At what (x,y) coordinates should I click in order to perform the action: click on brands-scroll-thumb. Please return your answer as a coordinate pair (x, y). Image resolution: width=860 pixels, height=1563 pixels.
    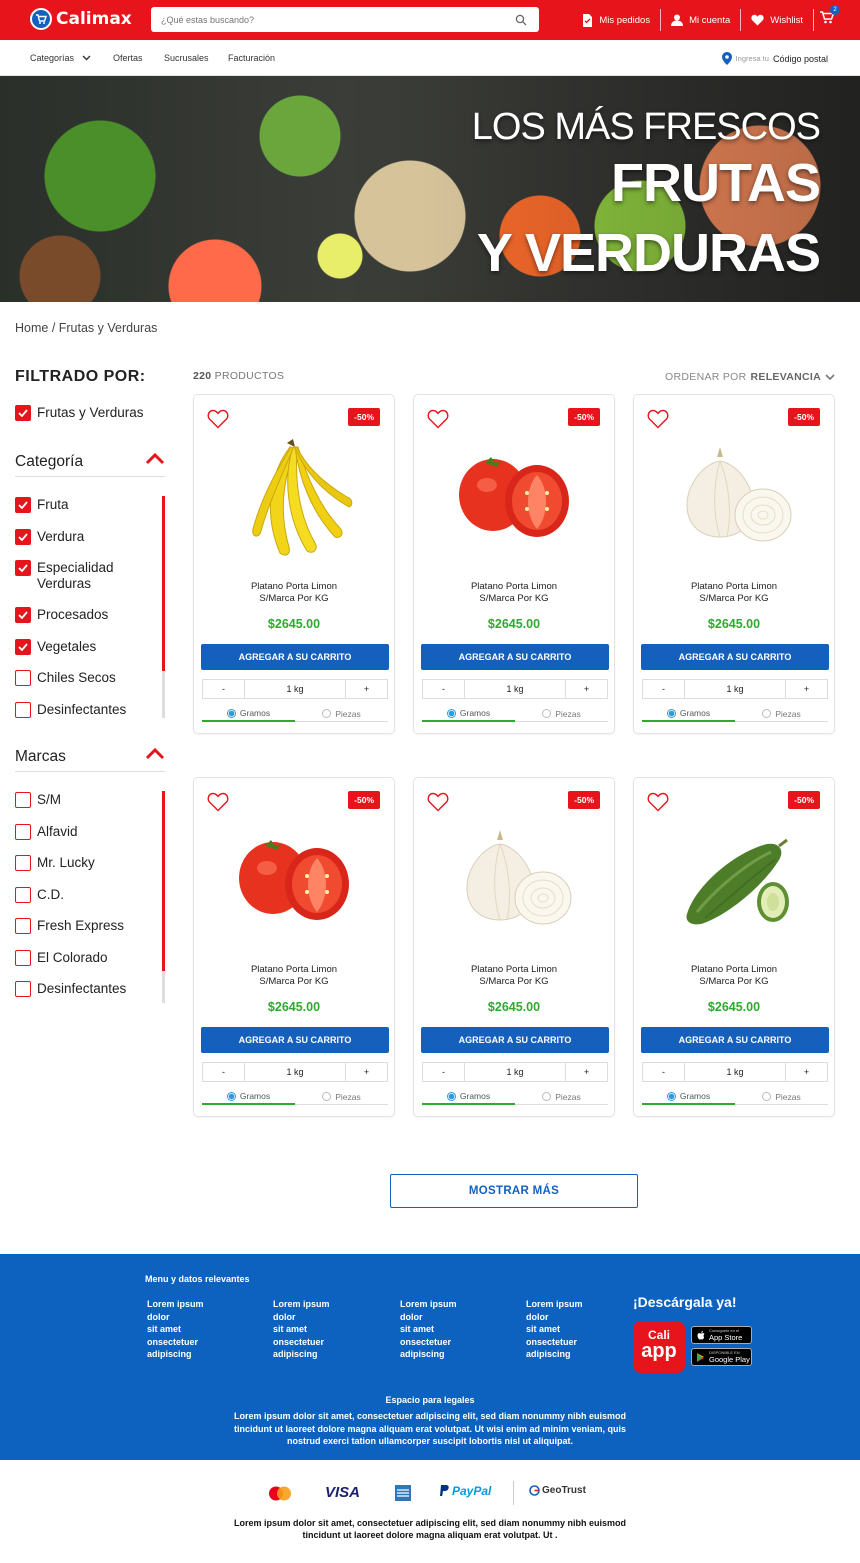
    Looking at the image, I should click on (163, 881).